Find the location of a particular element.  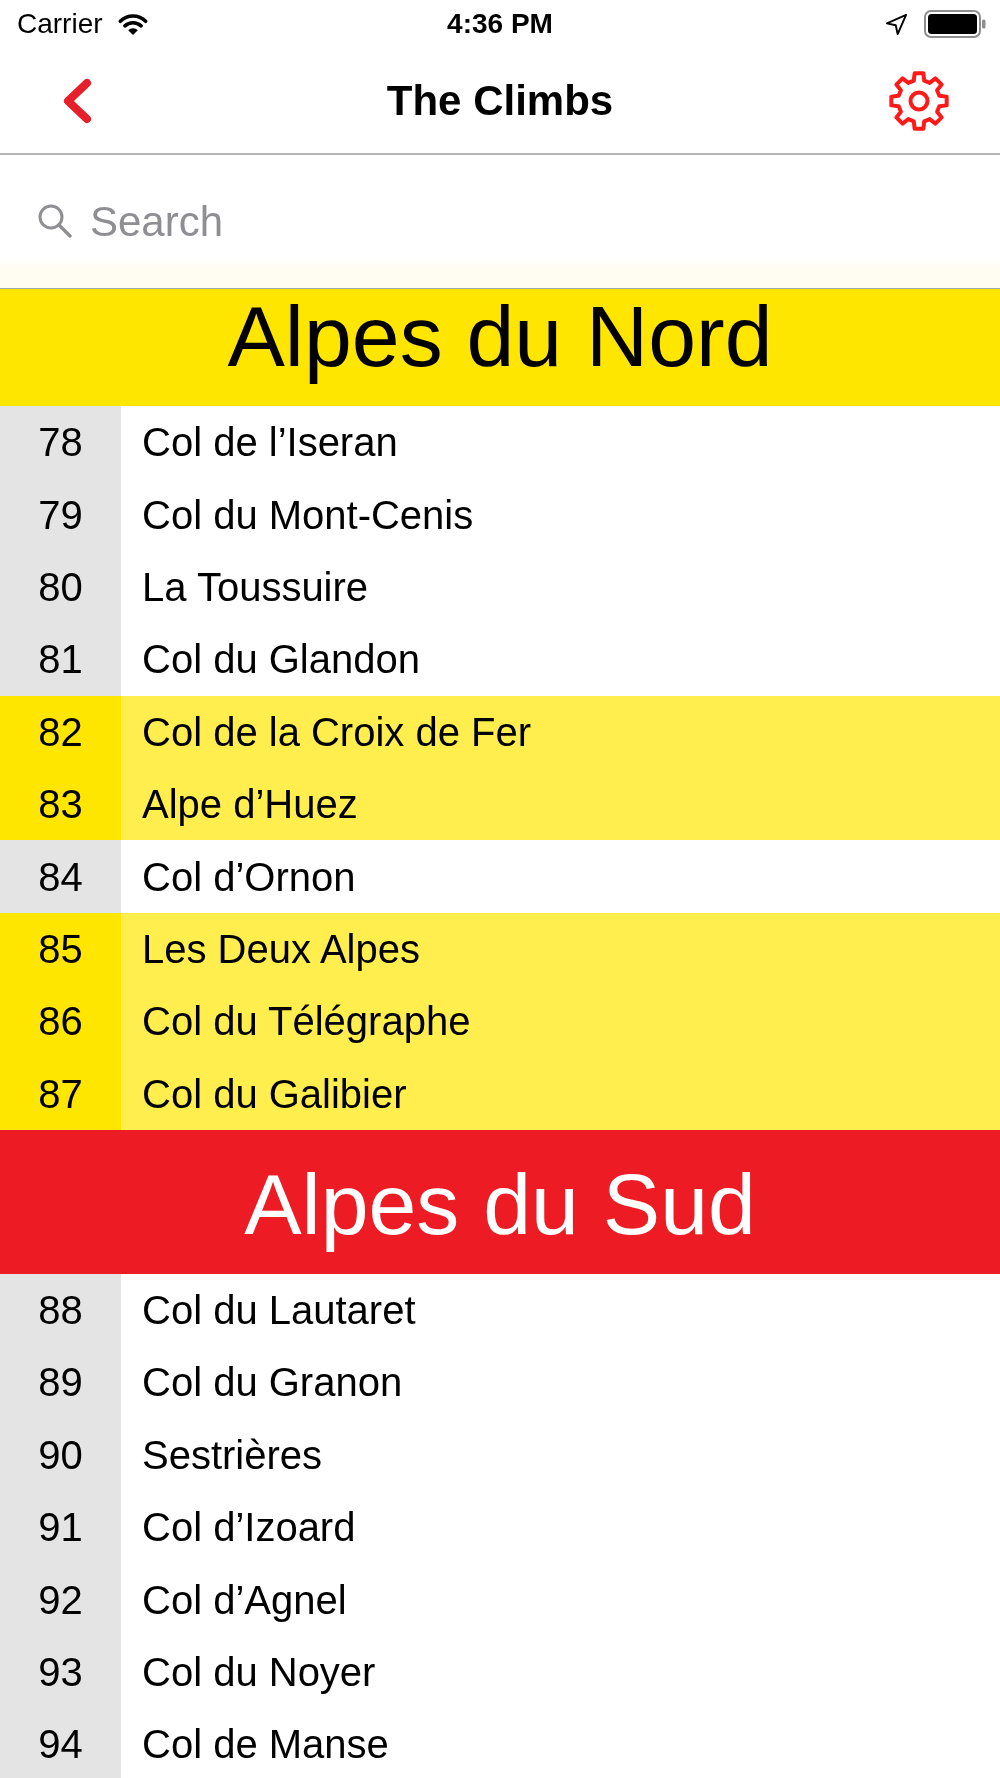

climb-name: Les Deux Alpes is located at coordinates (281, 949).